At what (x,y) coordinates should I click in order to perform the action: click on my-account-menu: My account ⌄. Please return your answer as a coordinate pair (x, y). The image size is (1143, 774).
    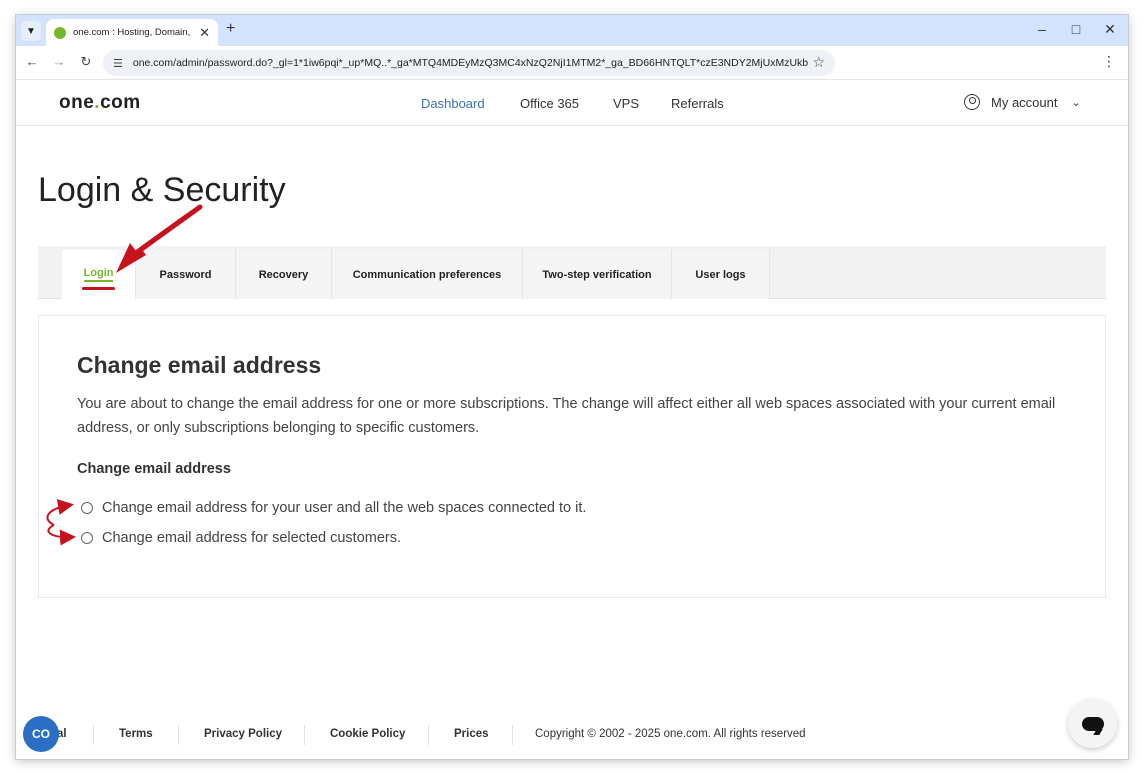
    Looking at the image, I should click on (1022, 102).